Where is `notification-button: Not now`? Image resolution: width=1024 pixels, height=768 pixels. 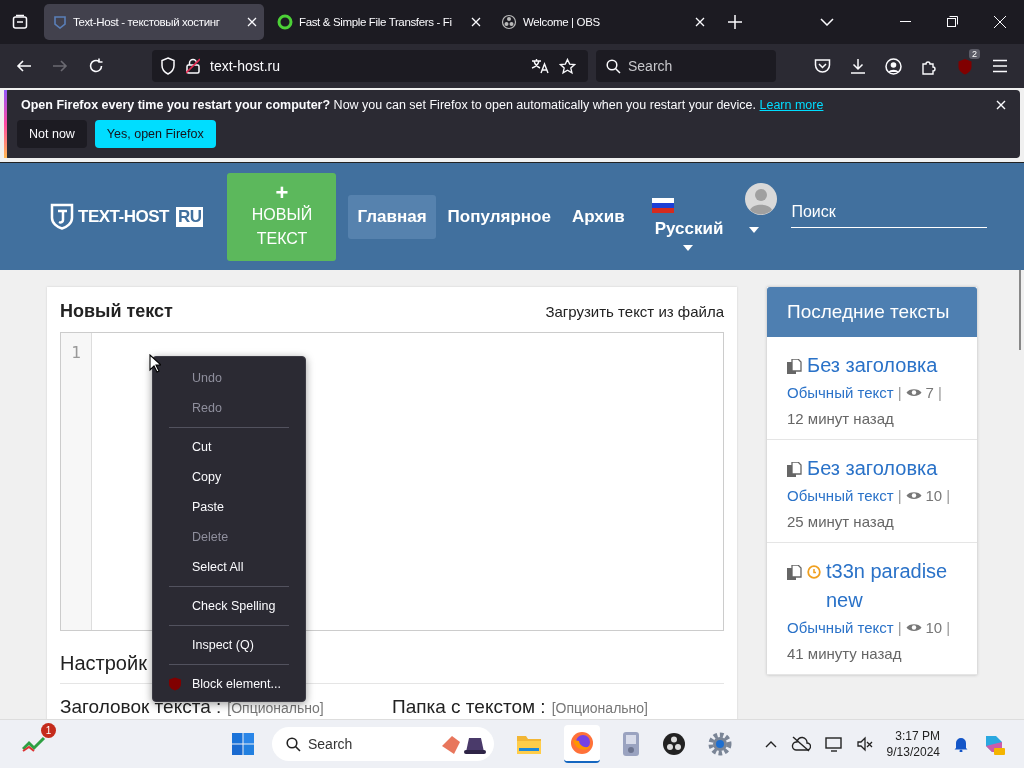
notification-button: Not now is located at coordinates (52, 134).